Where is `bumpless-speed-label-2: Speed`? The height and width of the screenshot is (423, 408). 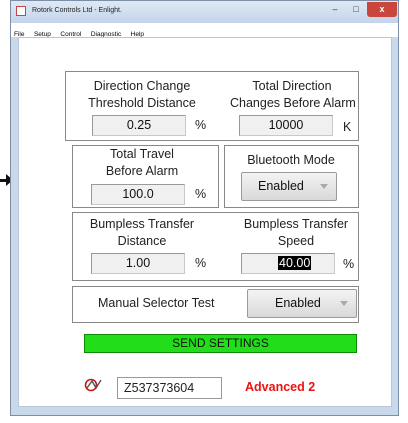 bumpless-speed-label-2: Speed is located at coordinates (296, 241).